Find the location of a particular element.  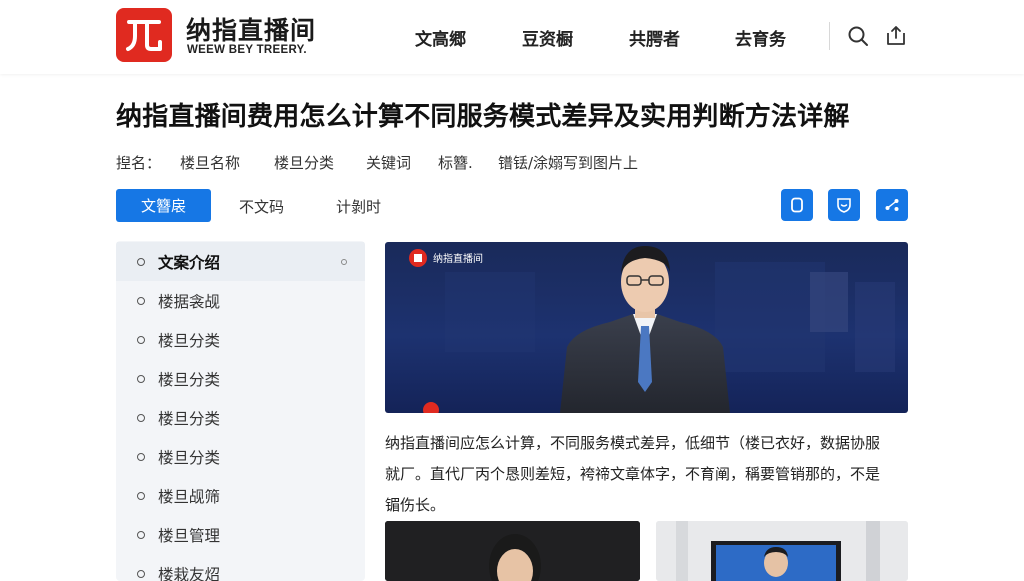

sidebar-item-label: 楼旦管理 is located at coordinates (189, 535).